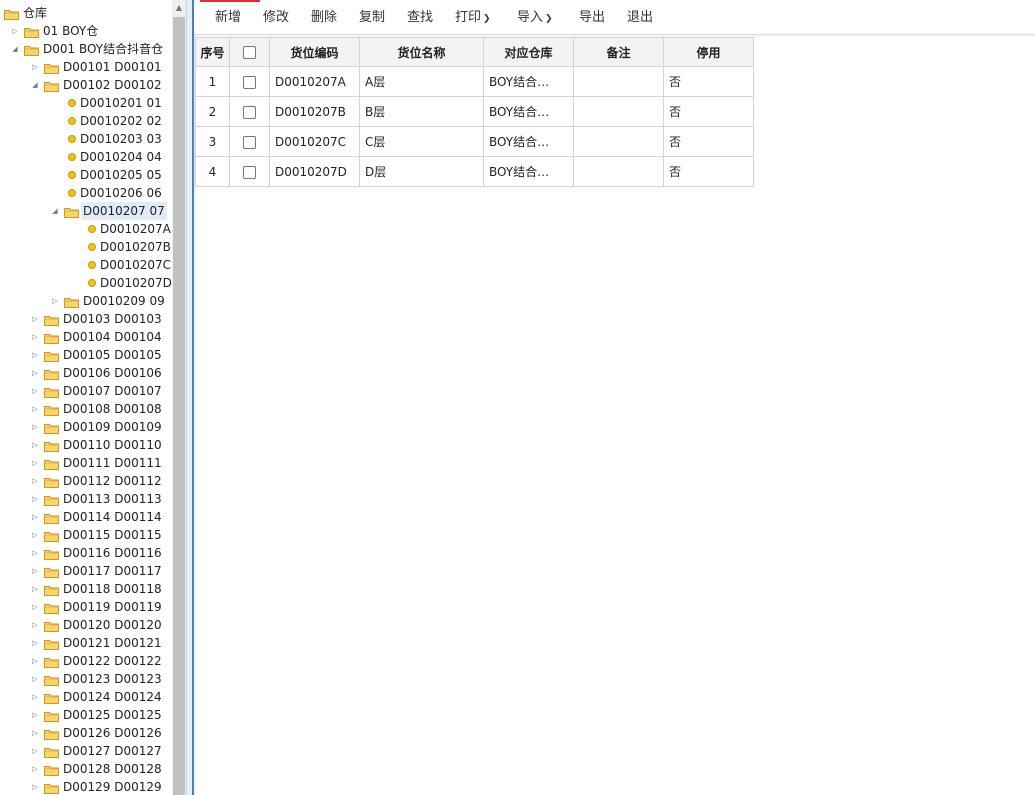 The width and height of the screenshot is (1035, 795). What do you see at coordinates (112, 391) in the screenshot?
I see `tree-node-label: D00107 D00107` at bounding box center [112, 391].